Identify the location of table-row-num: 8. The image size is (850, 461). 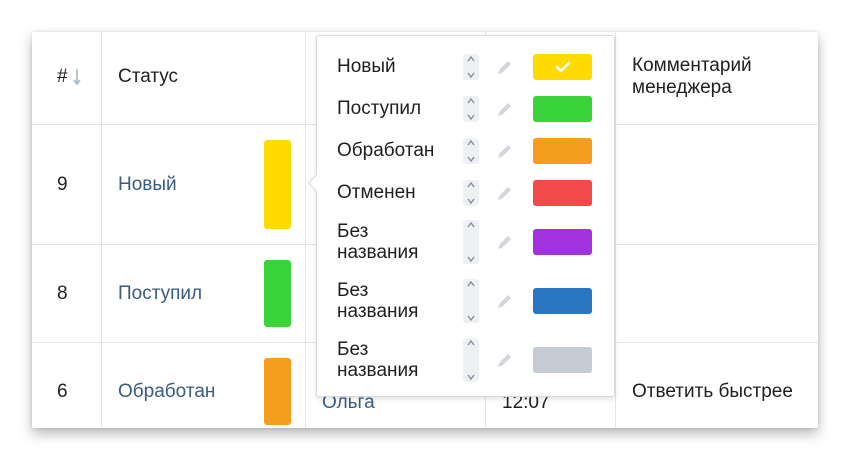
(67, 294).